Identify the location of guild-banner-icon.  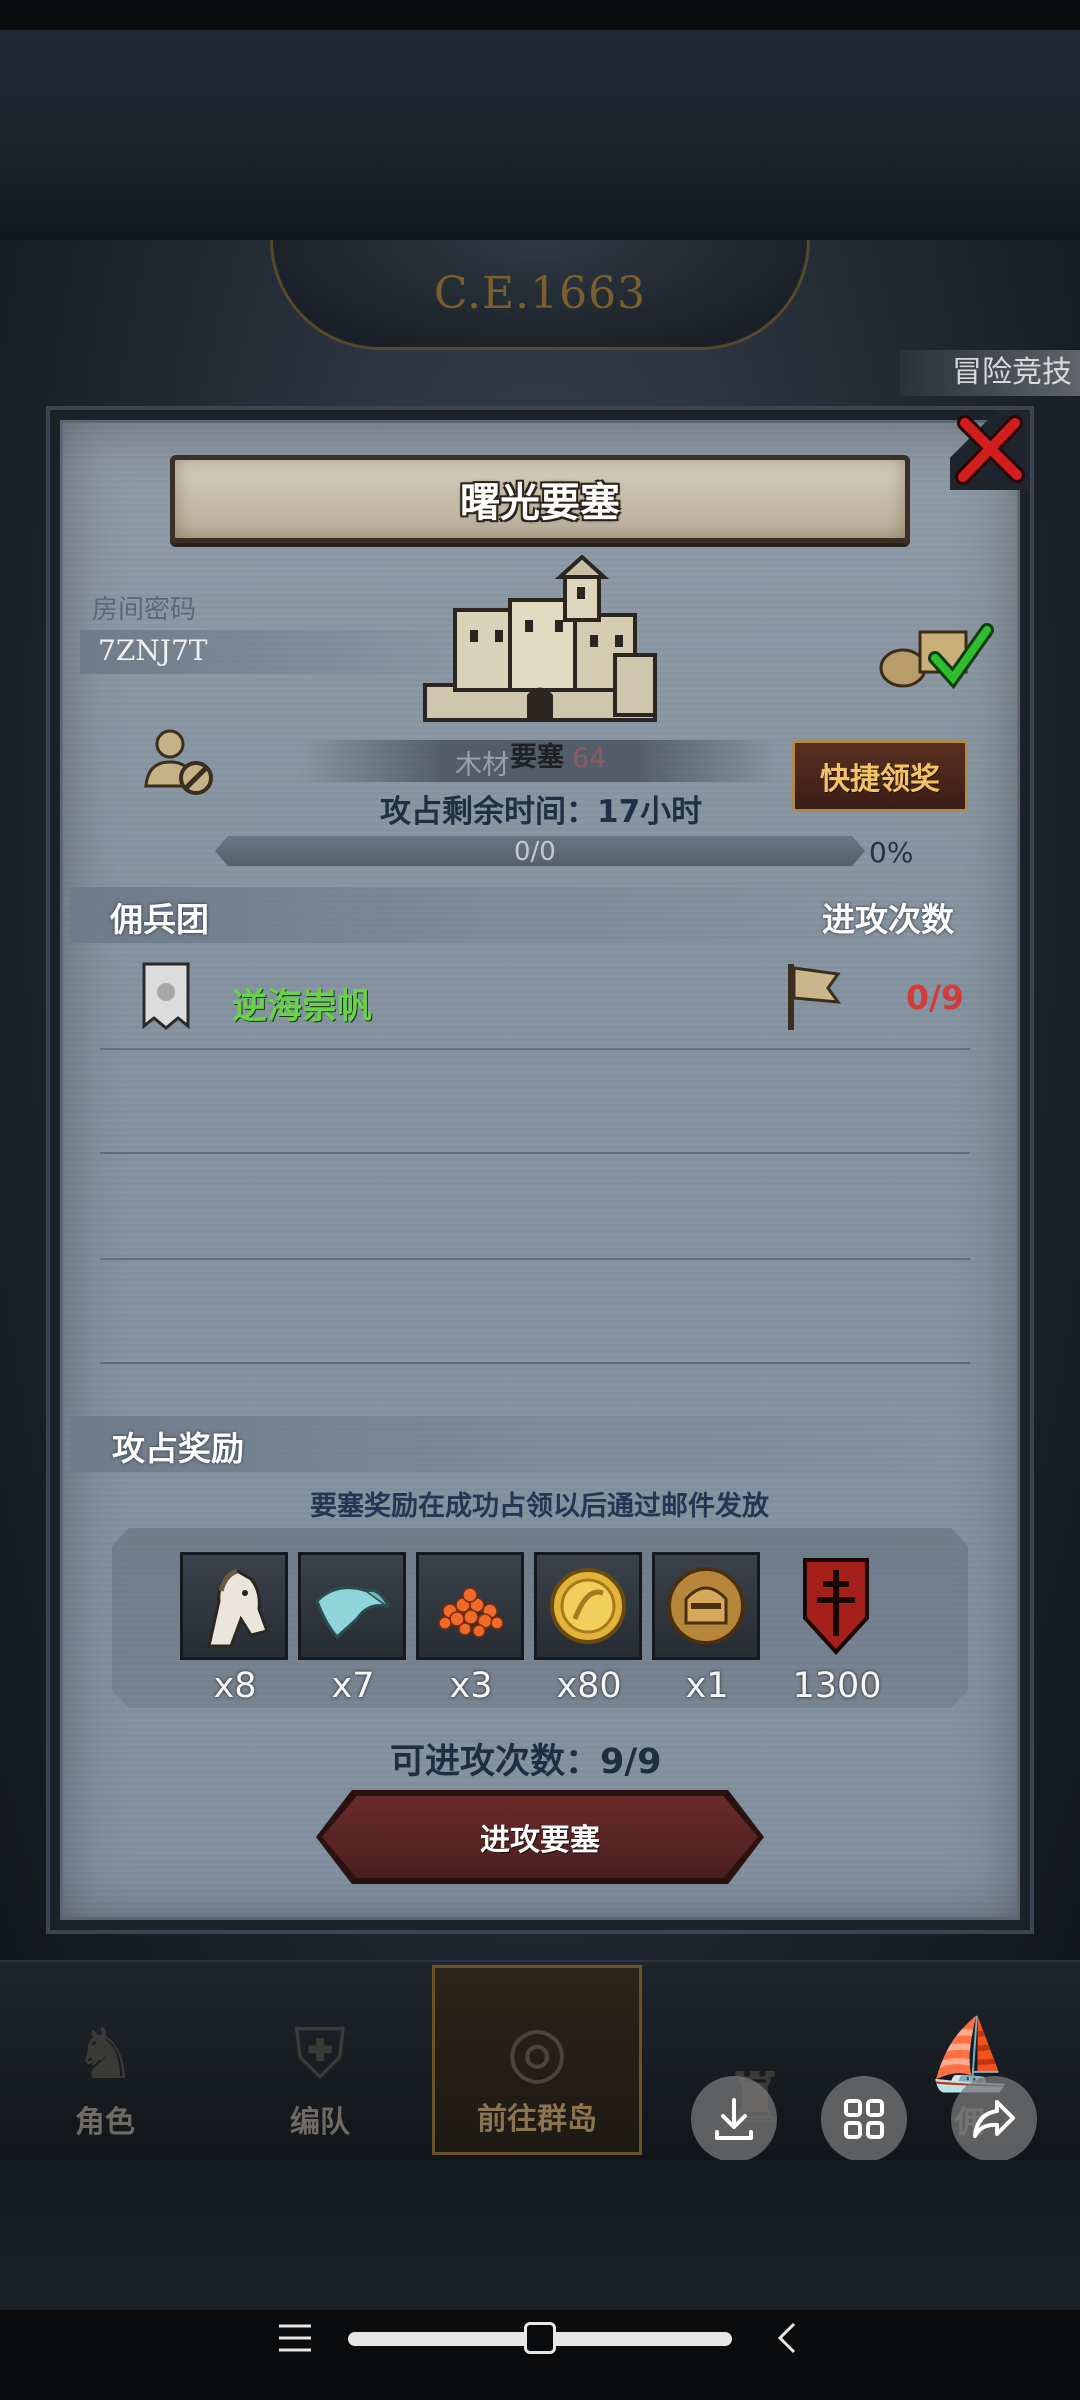
(166, 996).